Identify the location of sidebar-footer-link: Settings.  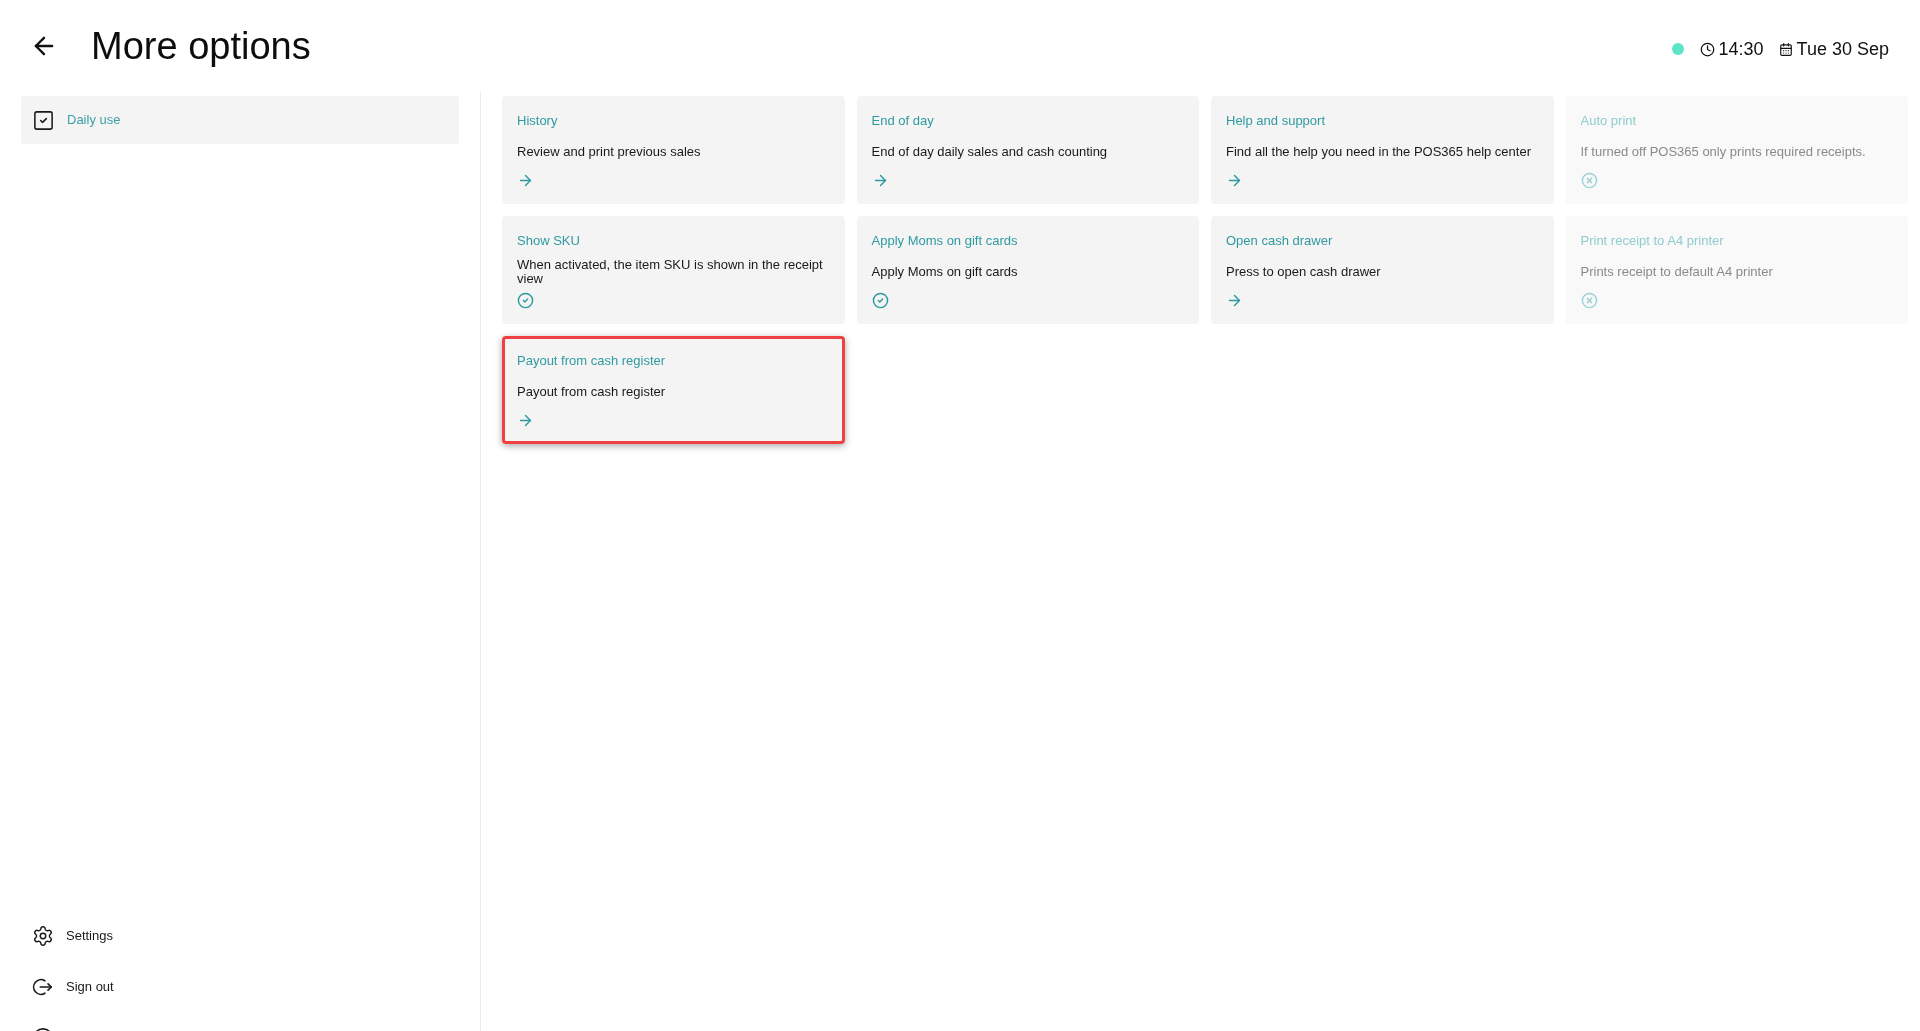
(89, 935).